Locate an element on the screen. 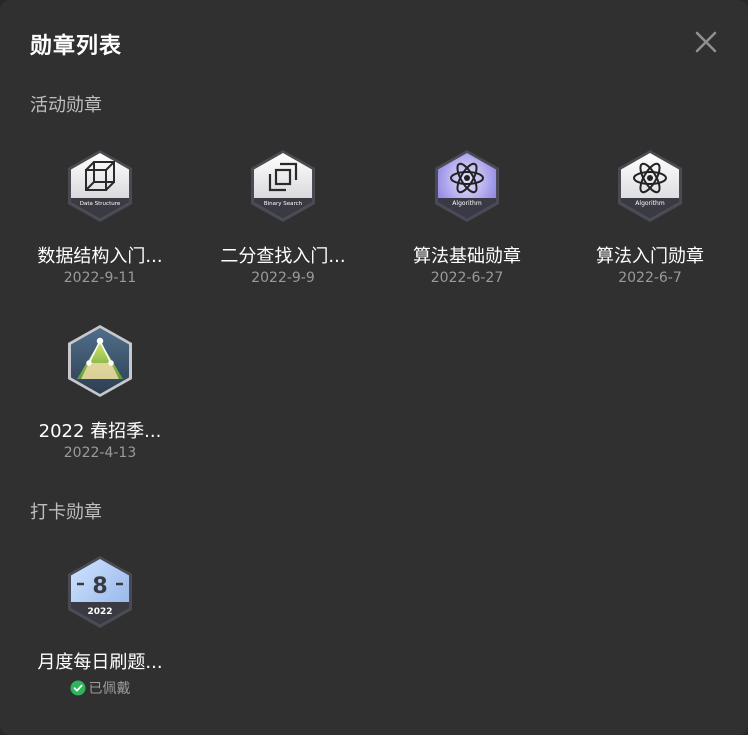  badge-date: 2022-6-7 is located at coordinates (650, 278).